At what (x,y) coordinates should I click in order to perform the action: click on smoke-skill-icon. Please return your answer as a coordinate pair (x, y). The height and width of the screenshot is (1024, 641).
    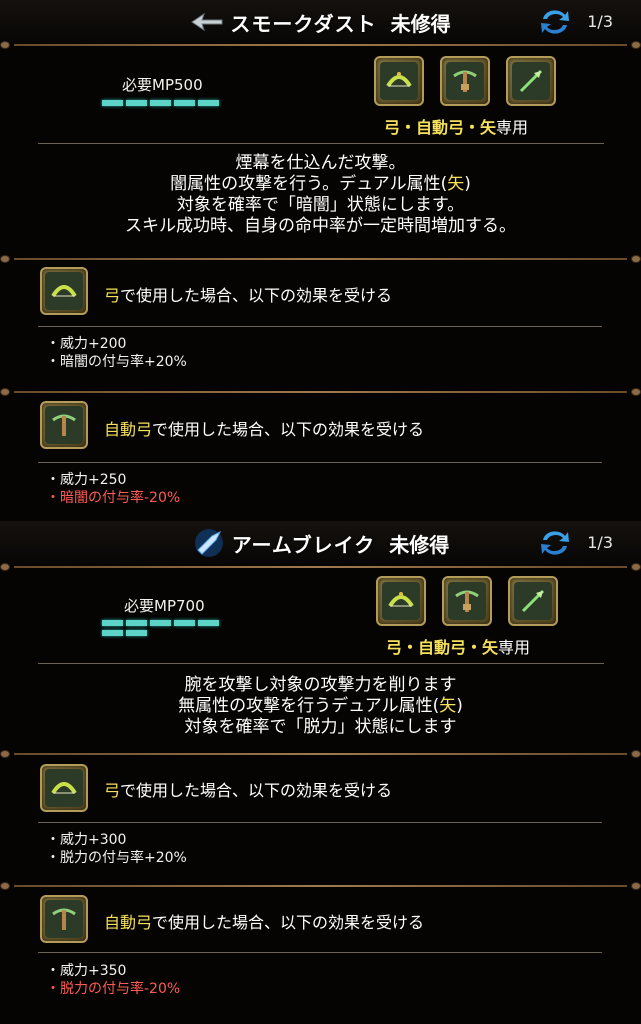
    Looking at the image, I should click on (207, 22).